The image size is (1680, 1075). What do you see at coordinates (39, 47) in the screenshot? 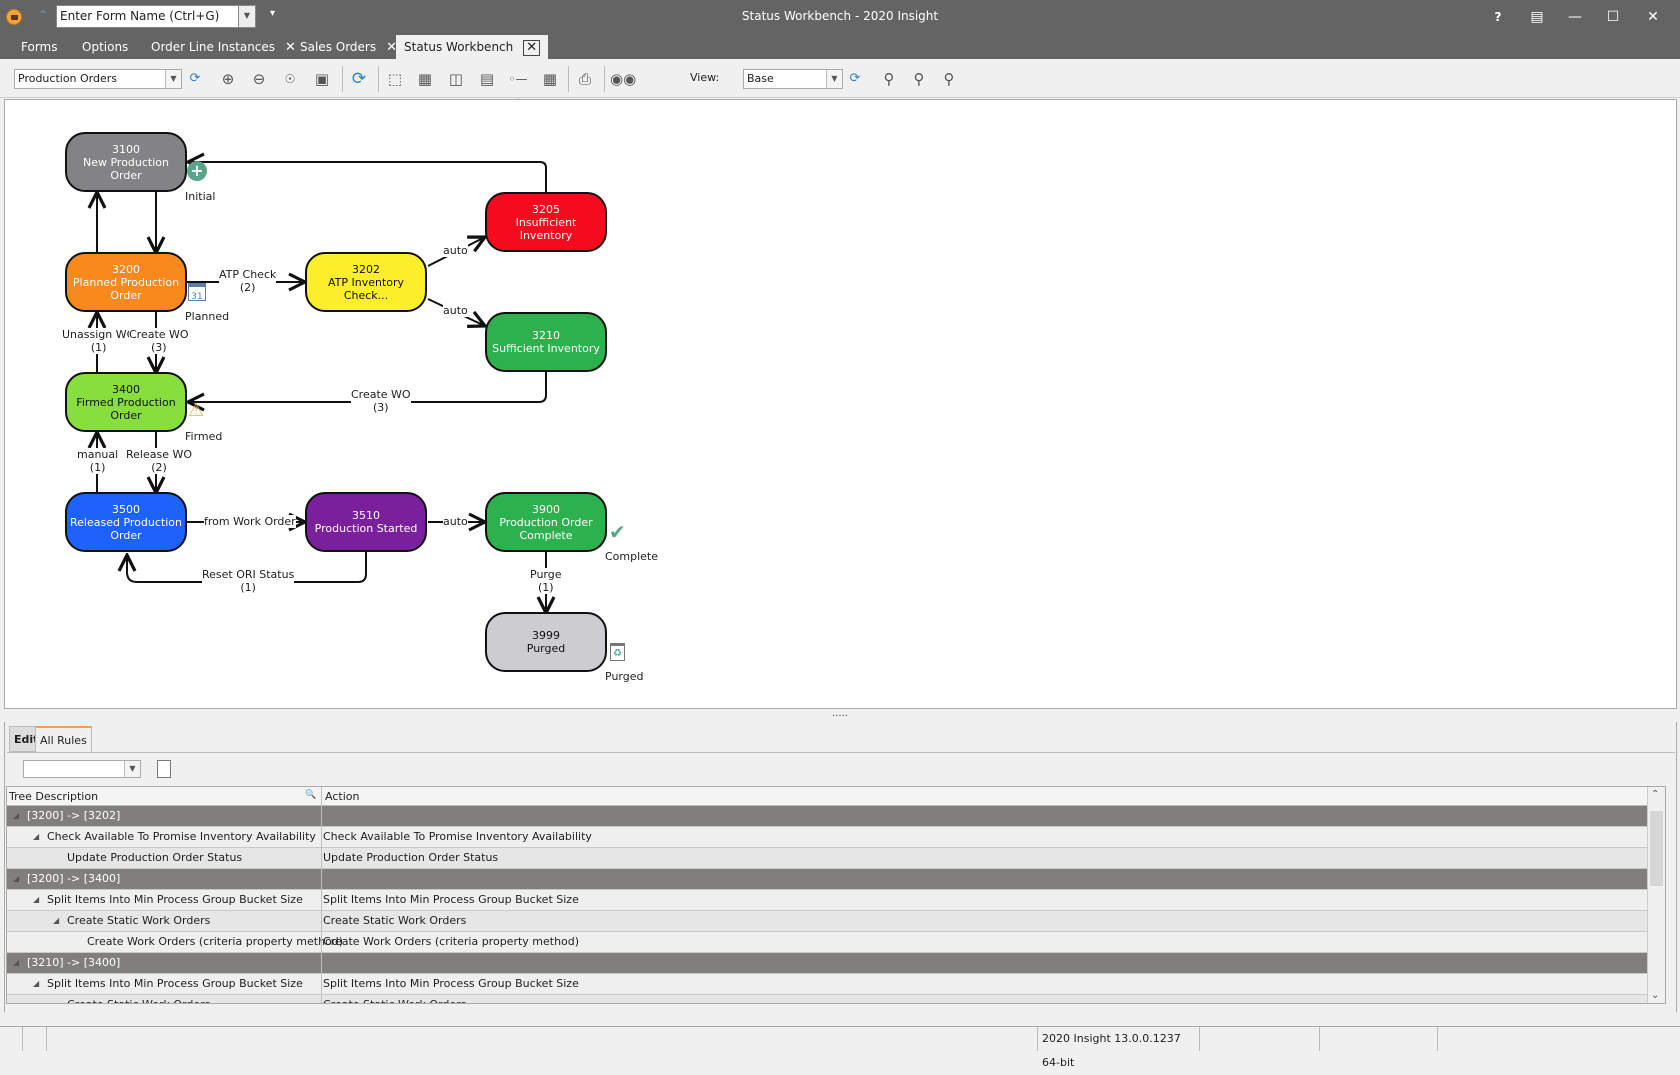
I see `tab-forms: Forms` at bounding box center [39, 47].